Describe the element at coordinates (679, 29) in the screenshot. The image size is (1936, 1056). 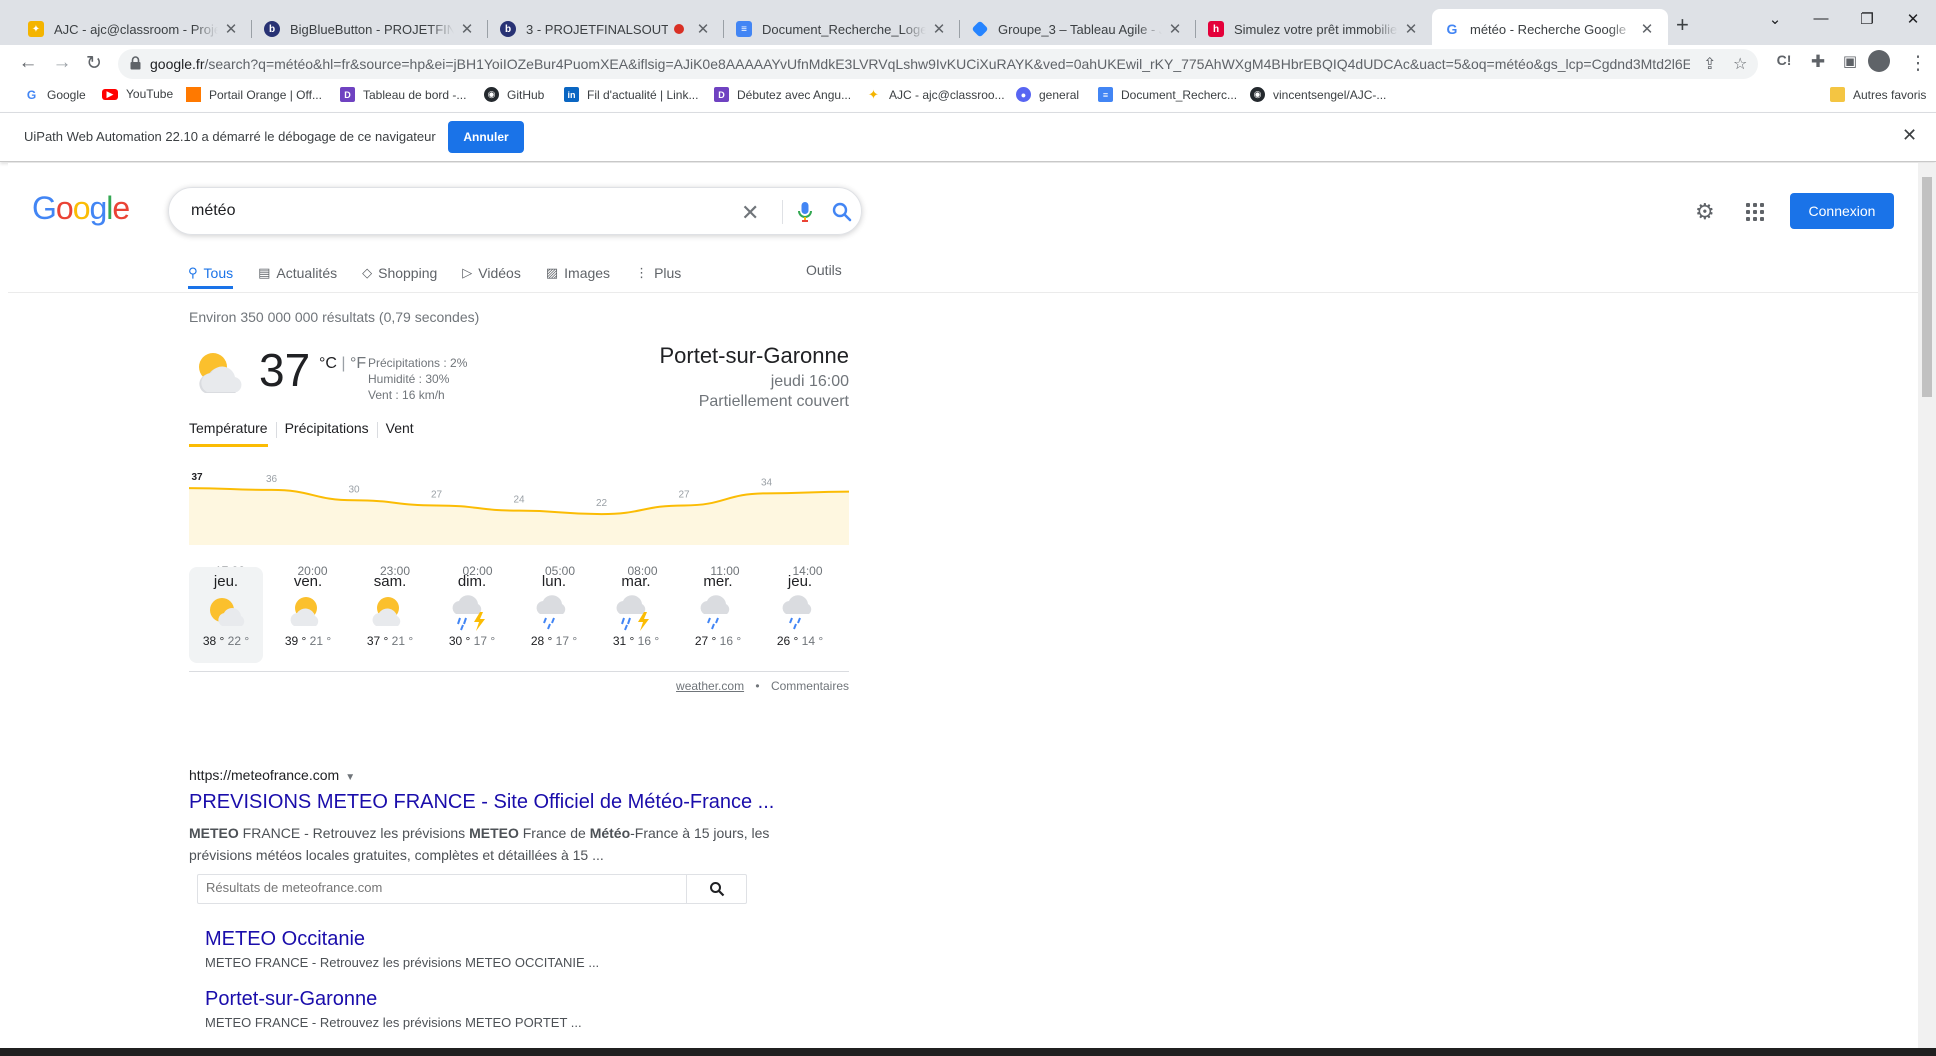
I see `recording-icon` at that location.